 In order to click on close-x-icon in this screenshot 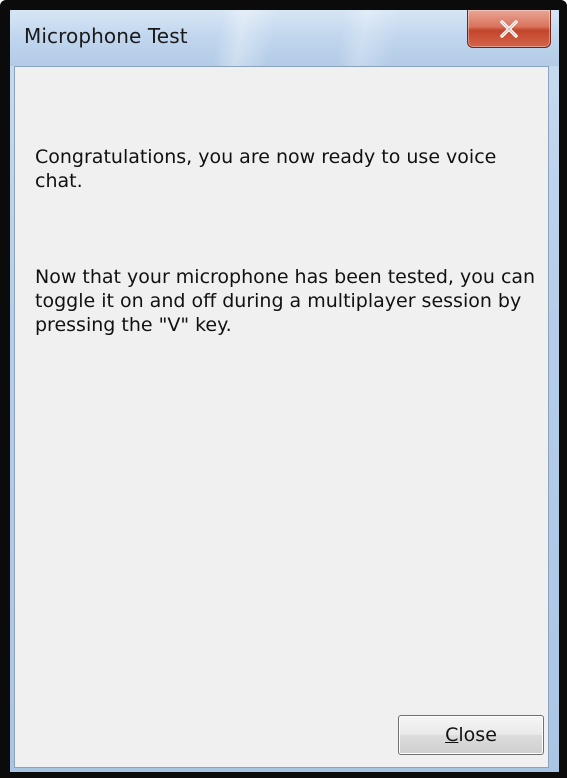, I will do `click(509, 28)`.